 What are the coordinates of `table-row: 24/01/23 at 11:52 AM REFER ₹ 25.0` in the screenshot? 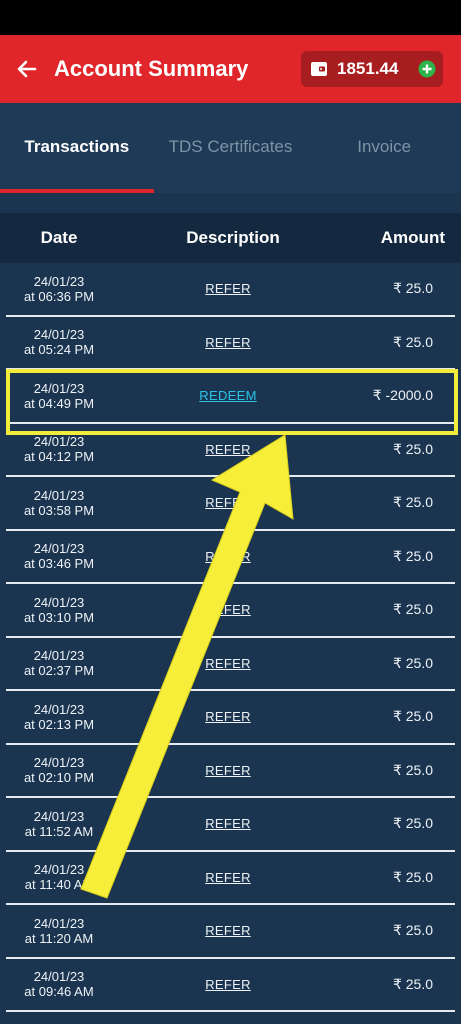 It's located at (230, 825).